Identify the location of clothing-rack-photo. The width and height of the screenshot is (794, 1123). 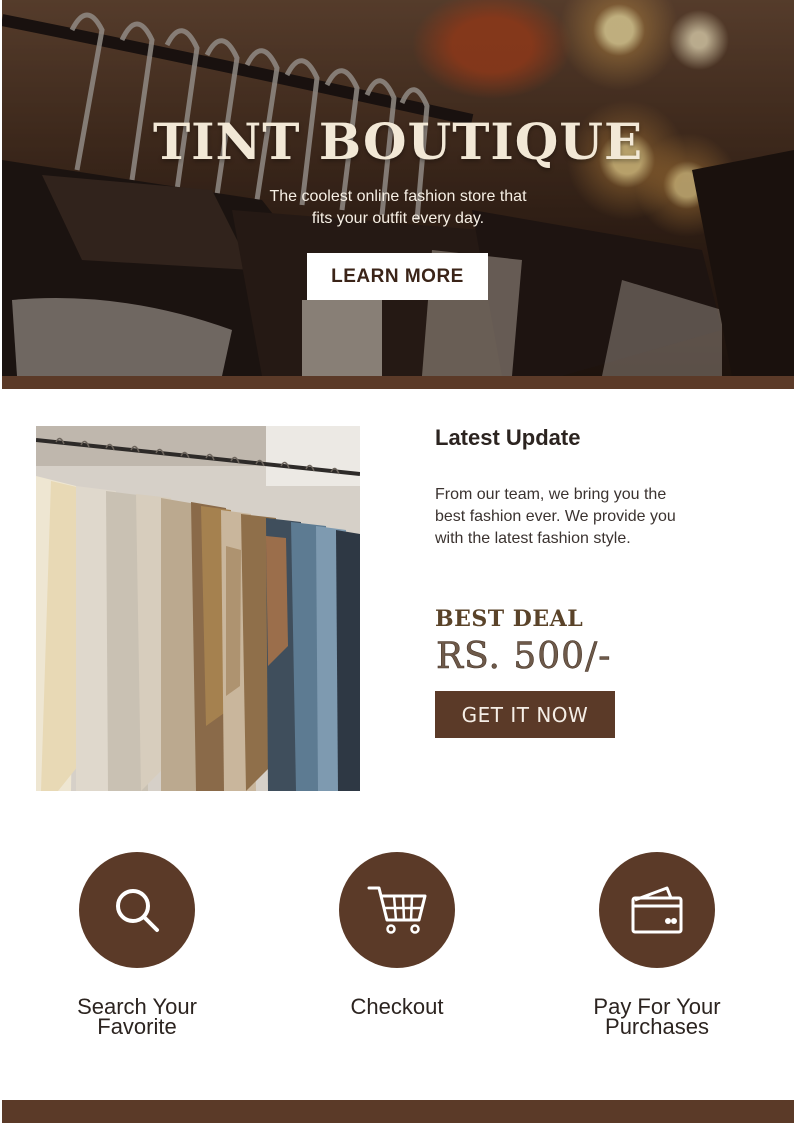
(198, 608).